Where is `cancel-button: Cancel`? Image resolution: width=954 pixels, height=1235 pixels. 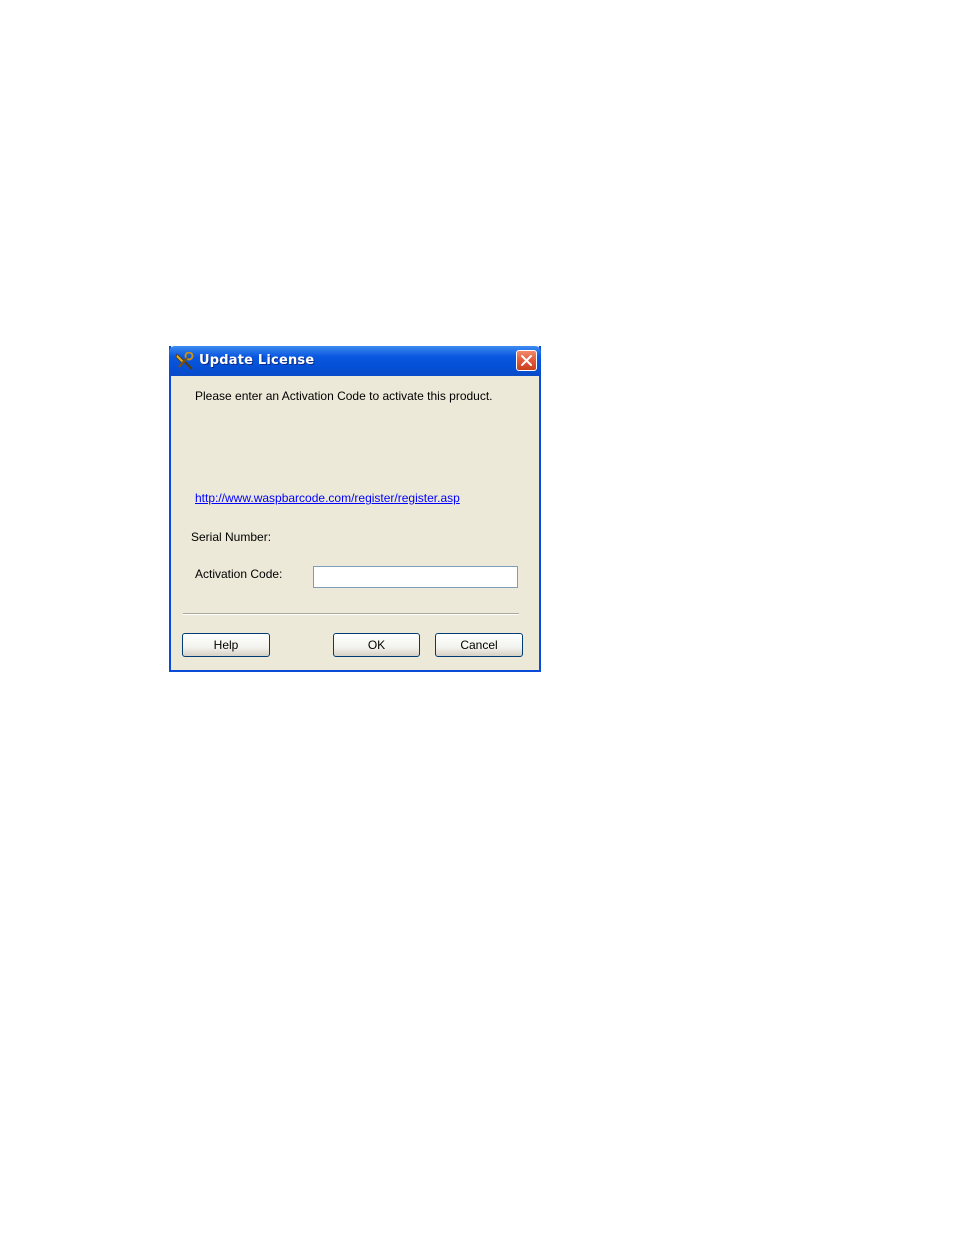
cancel-button: Cancel is located at coordinates (479, 645).